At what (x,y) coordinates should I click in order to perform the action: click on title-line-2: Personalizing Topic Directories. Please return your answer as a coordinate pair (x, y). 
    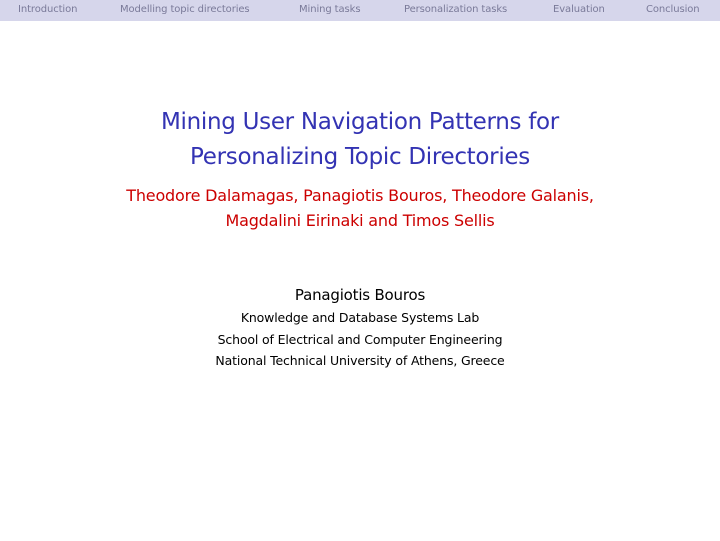
    Looking at the image, I should click on (360, 157).